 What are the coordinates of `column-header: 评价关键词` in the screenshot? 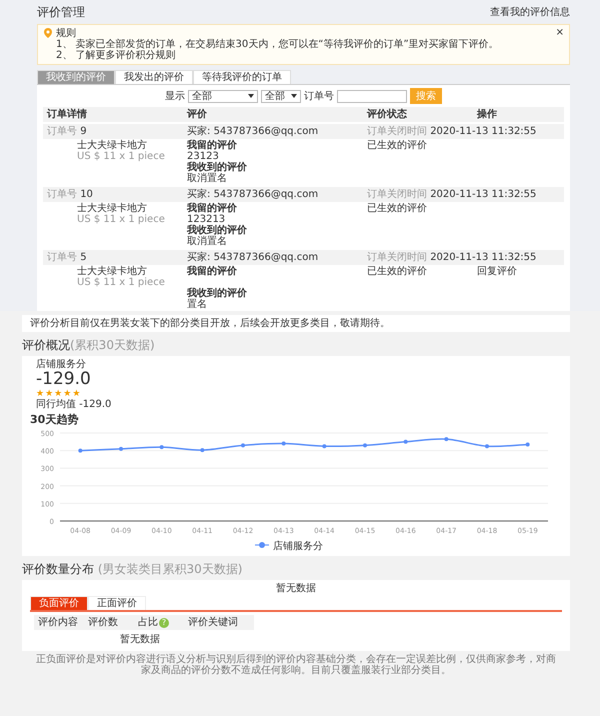 It's located at (213, 622).